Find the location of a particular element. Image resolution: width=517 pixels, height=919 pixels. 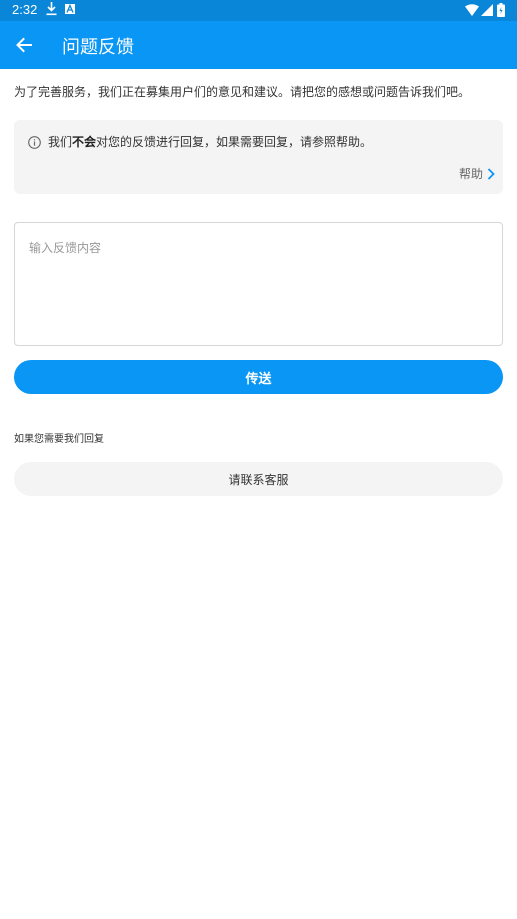

send-button: 传送 is located at coordinates (258, 377).